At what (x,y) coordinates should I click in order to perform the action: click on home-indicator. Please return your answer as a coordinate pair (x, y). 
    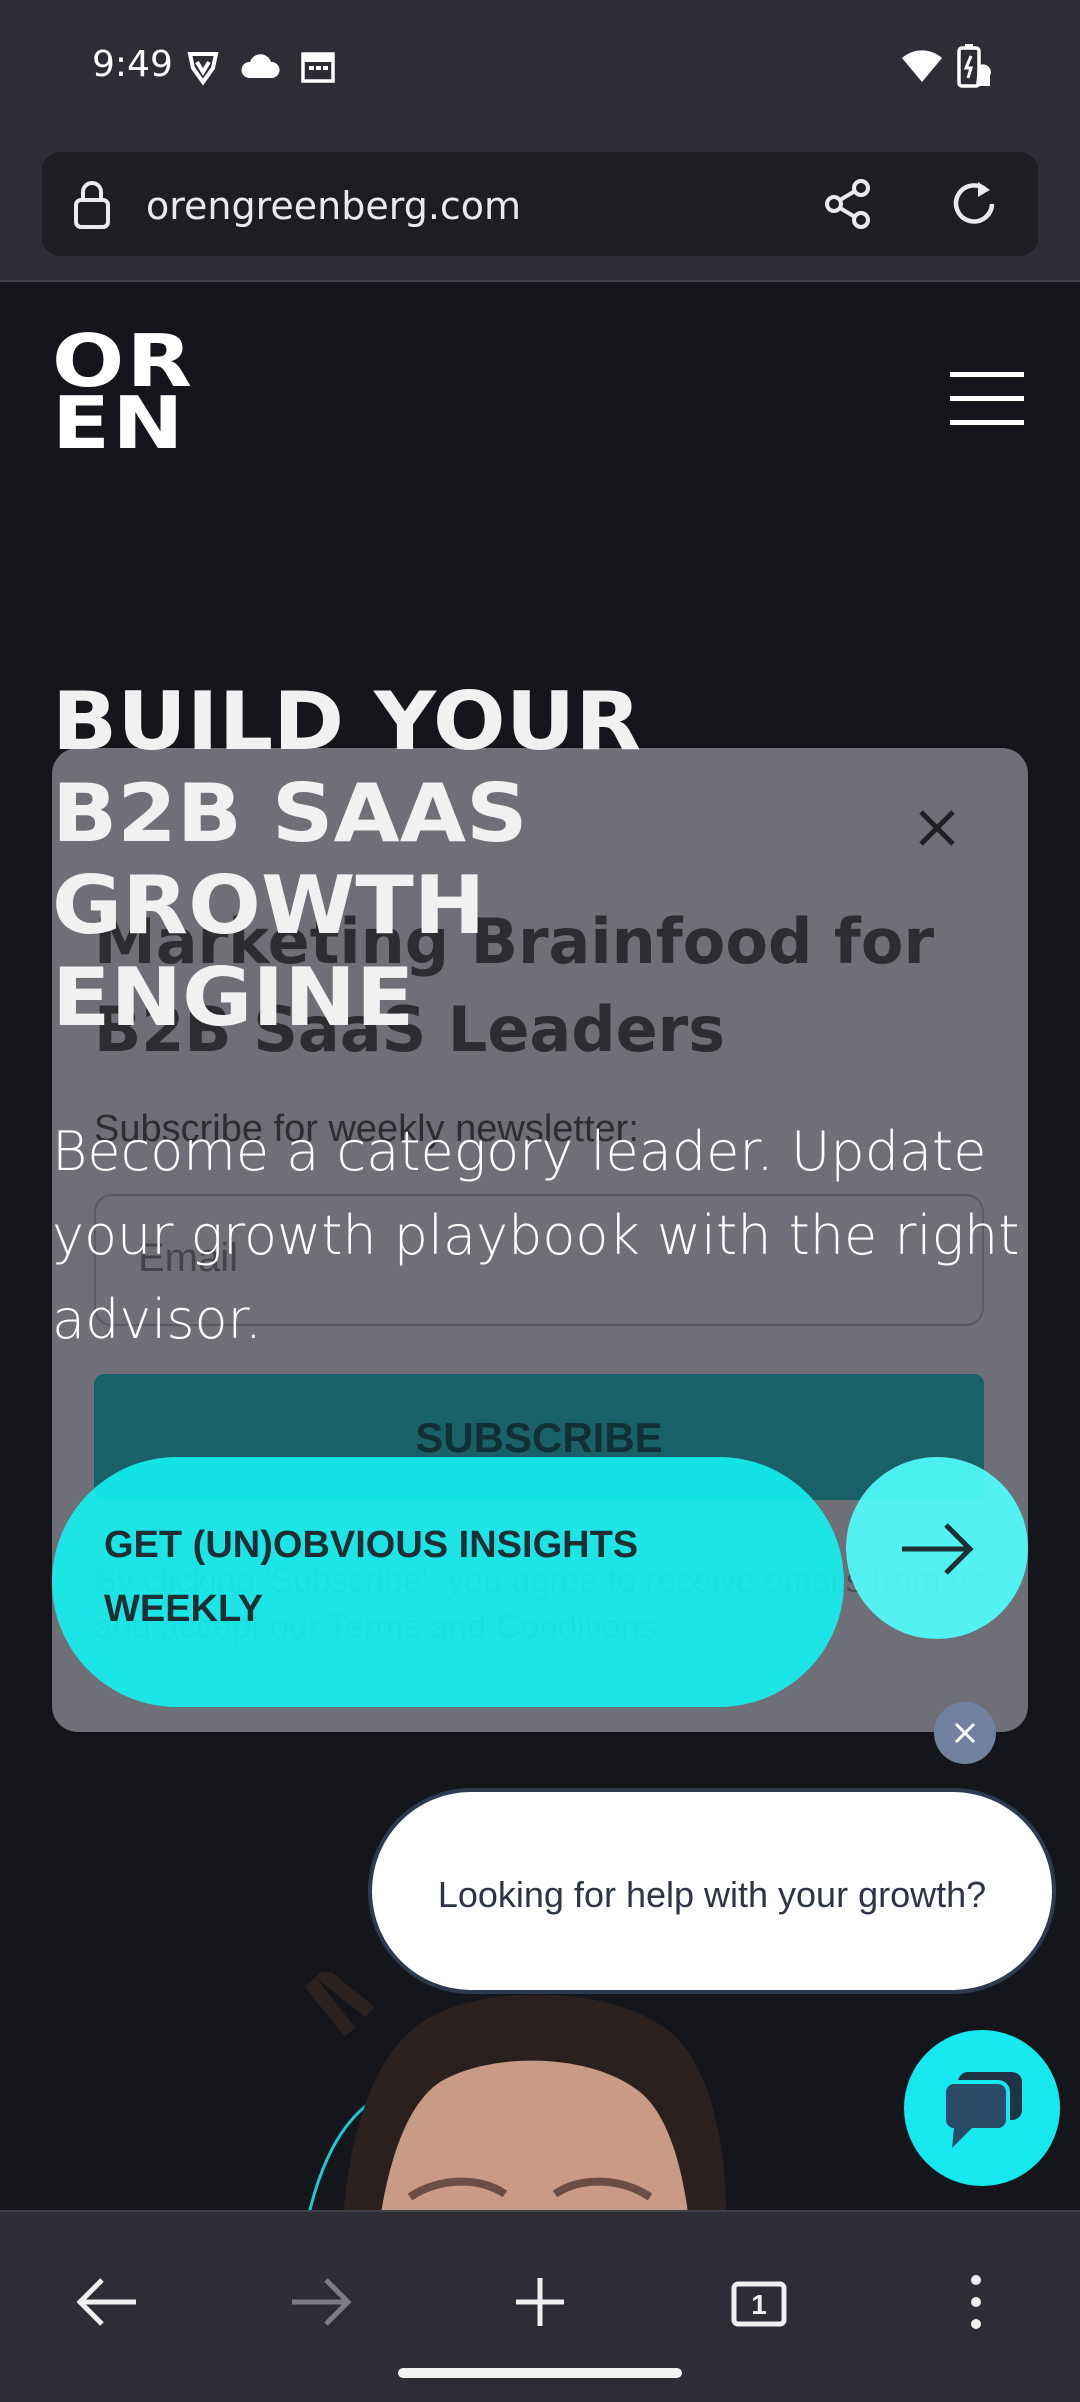
    Looking at the image, I should click on (540, 2373).